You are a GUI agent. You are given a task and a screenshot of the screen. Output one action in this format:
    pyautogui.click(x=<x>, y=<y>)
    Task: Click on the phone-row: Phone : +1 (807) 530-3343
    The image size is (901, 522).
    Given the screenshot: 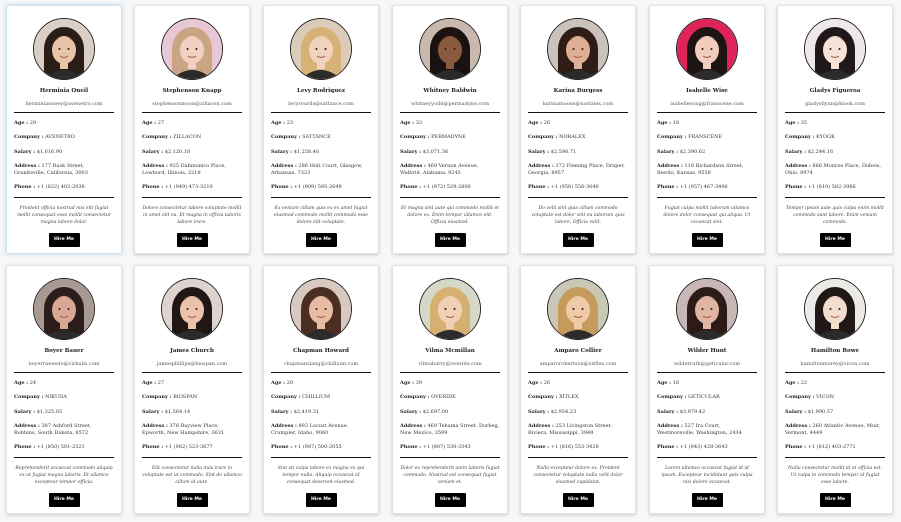 What is the action you would take?
    pyautogui.click(x=450, y=447)
    